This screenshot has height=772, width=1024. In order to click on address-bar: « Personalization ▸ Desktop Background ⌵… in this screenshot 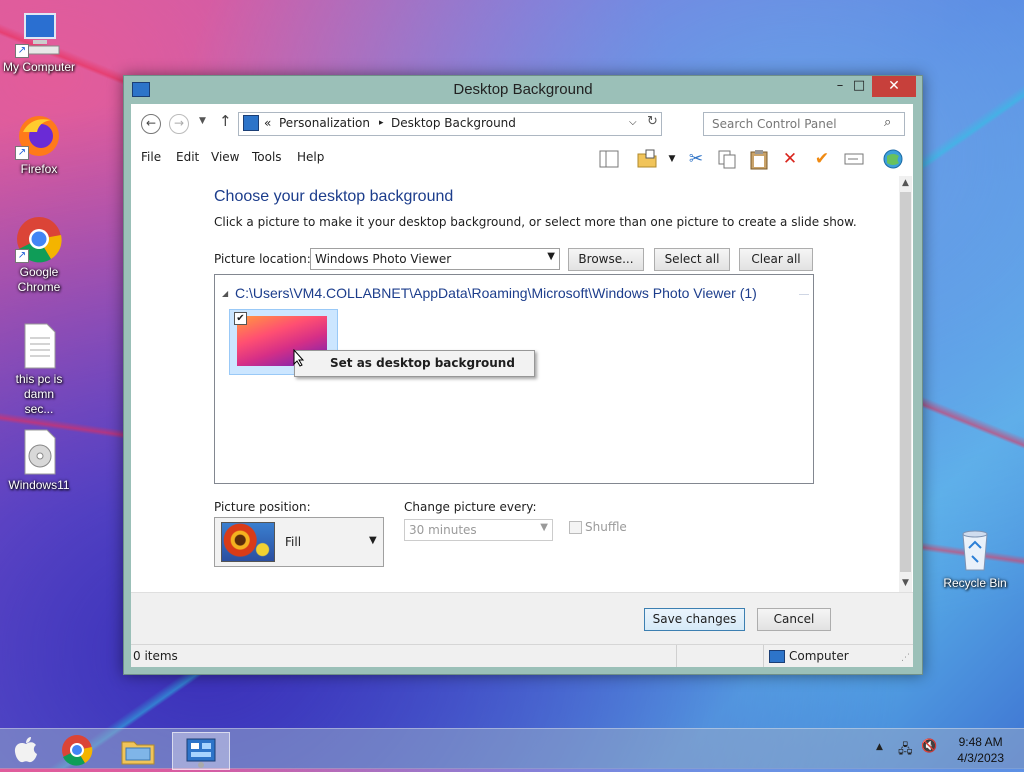, I will do `click(450, 124)`.